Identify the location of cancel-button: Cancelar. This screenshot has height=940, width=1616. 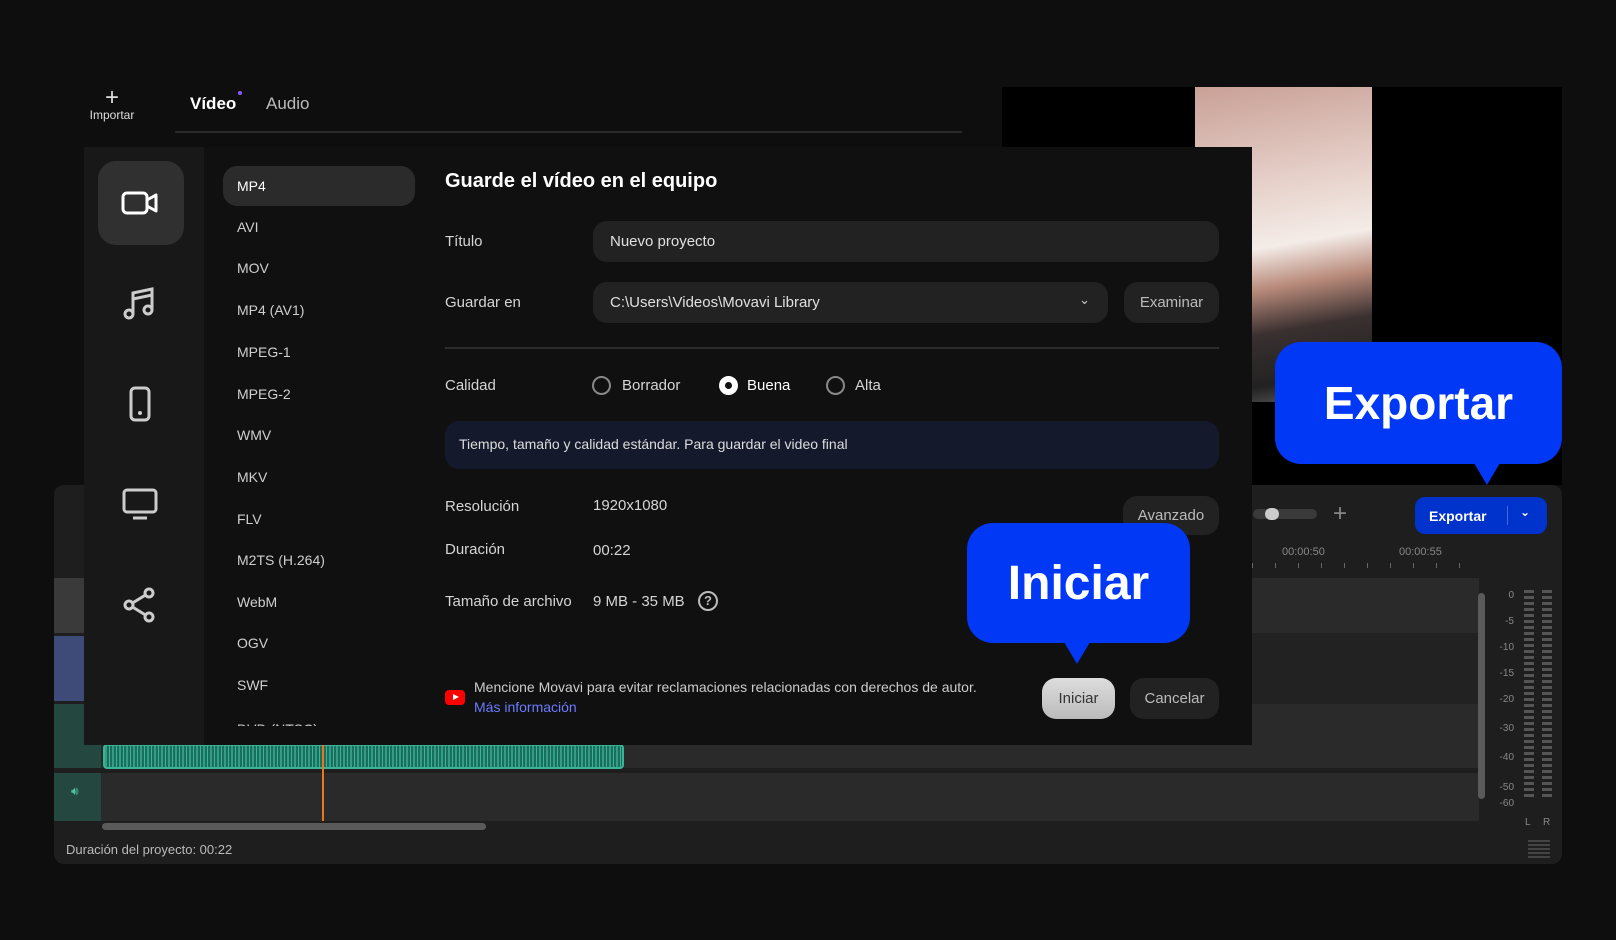
(1174, 698).